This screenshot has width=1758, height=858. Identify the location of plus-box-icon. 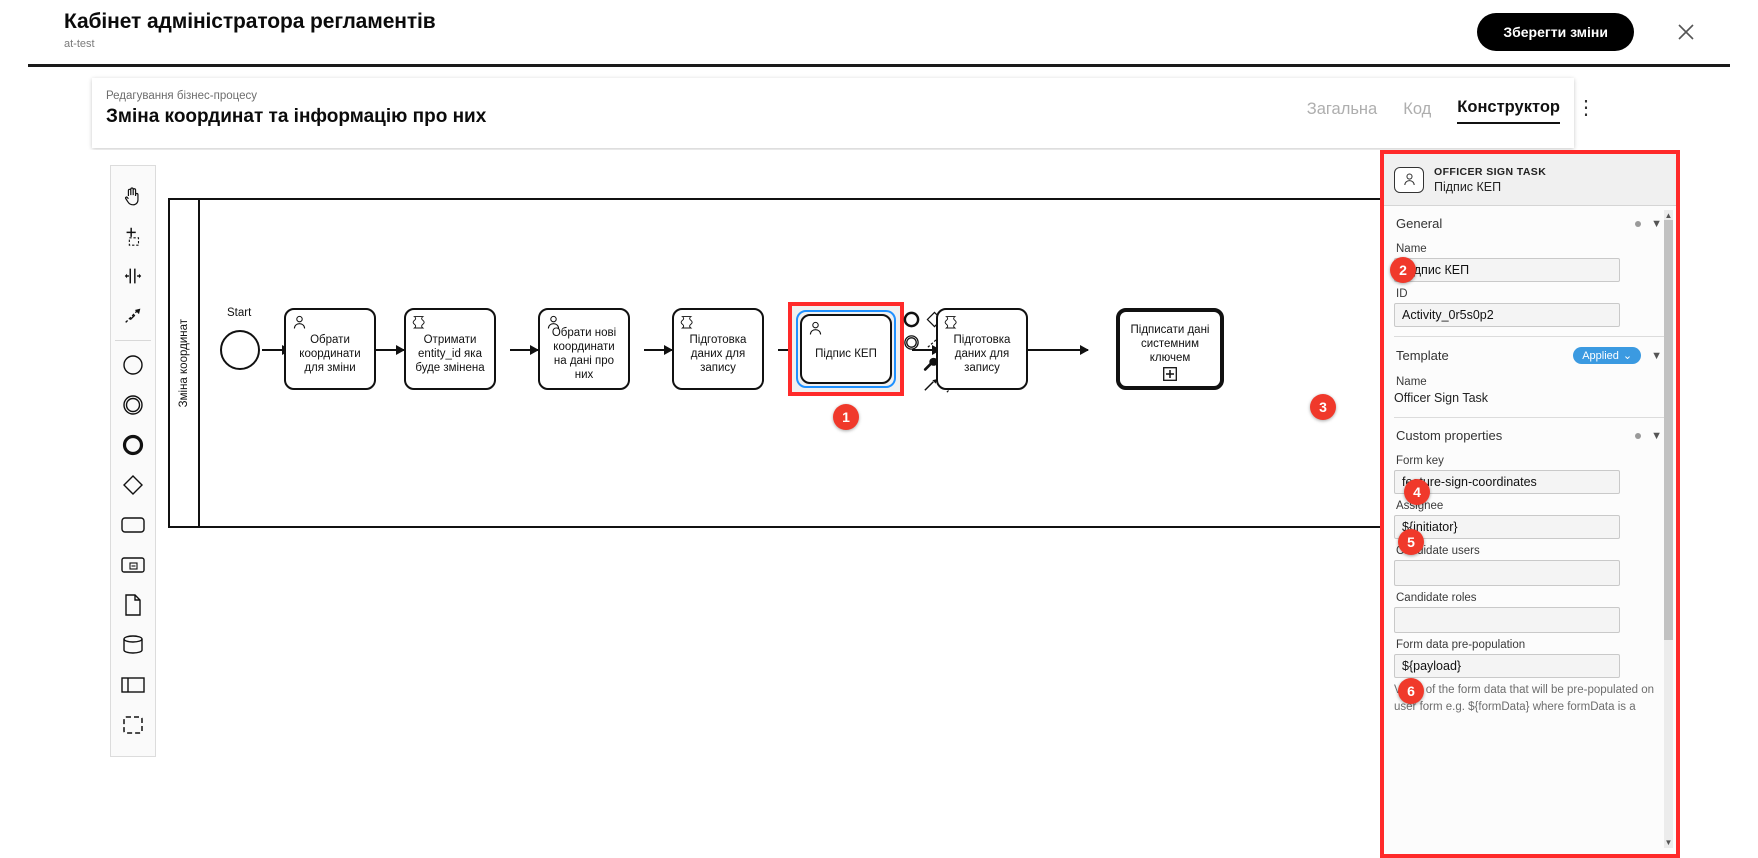
(1170, 376).